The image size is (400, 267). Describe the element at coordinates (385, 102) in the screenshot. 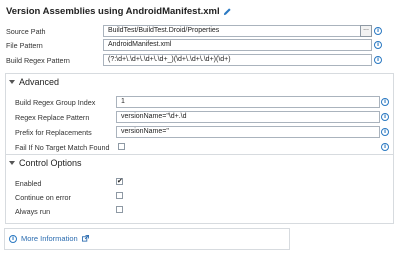

I see `group-index-info-icon: i` at that location.